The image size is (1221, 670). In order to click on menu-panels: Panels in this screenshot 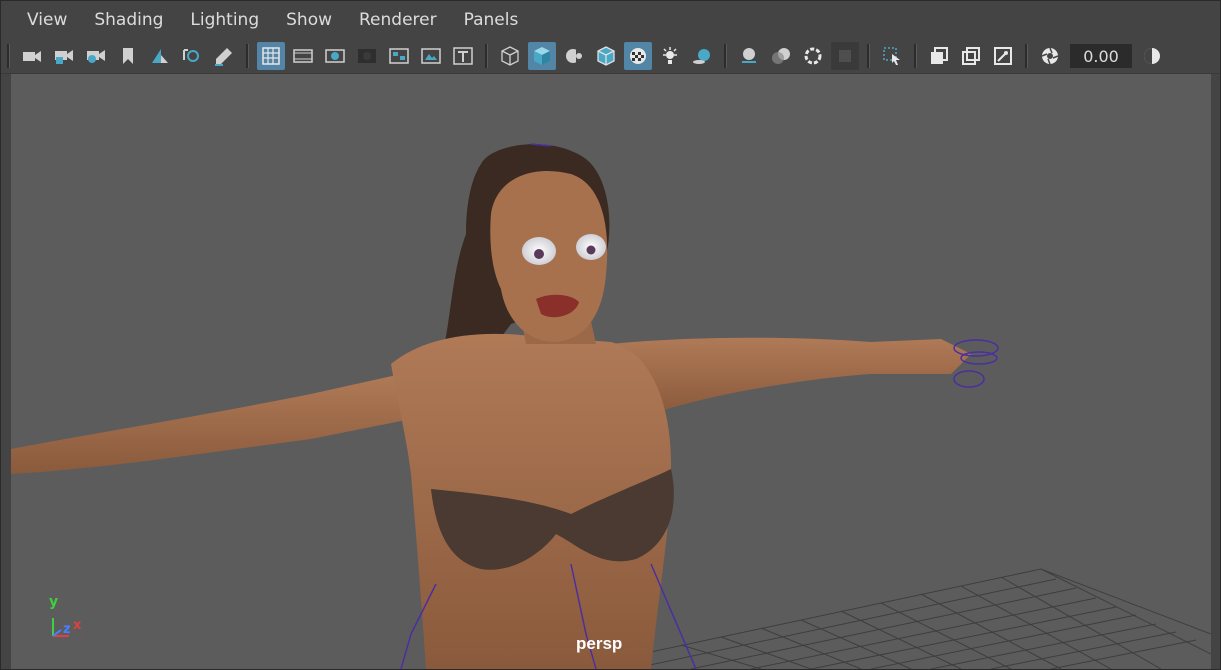, I will do `click(492, 20)`.